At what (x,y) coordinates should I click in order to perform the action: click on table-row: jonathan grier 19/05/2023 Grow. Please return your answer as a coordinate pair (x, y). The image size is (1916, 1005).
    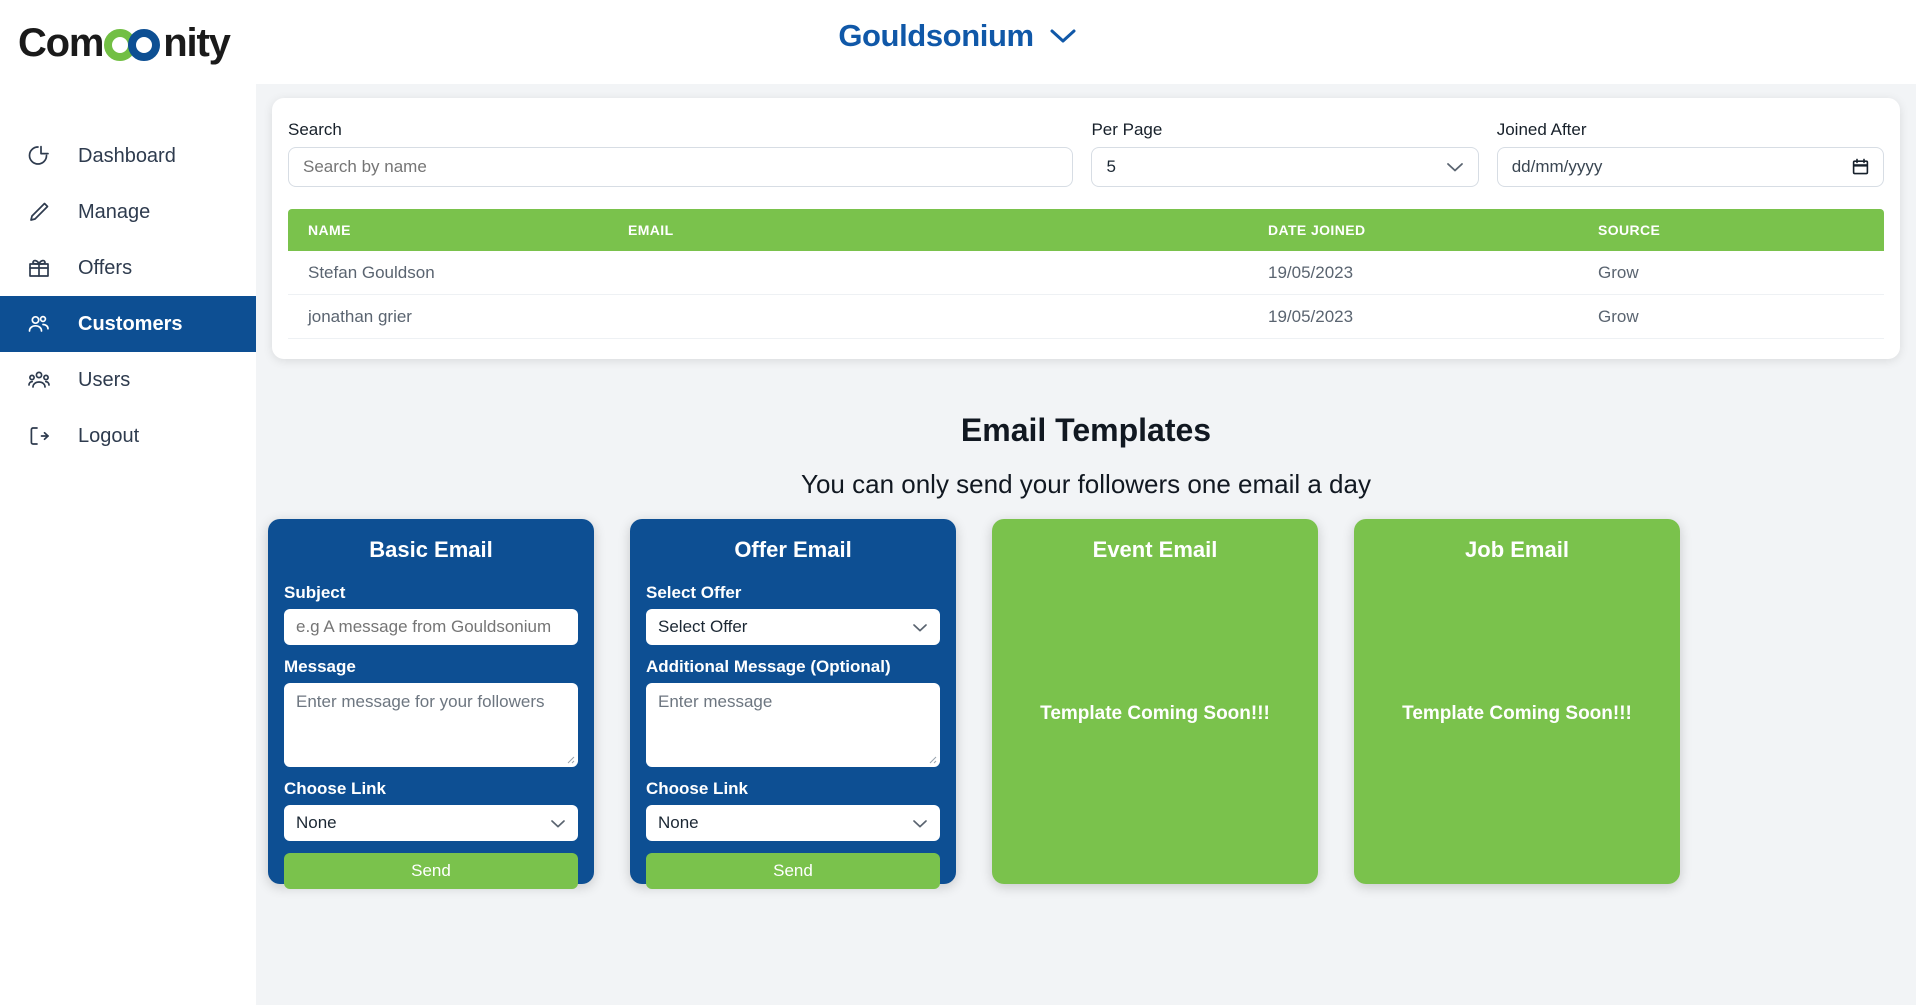
    Looking at the image, I should click on (1086, 317).